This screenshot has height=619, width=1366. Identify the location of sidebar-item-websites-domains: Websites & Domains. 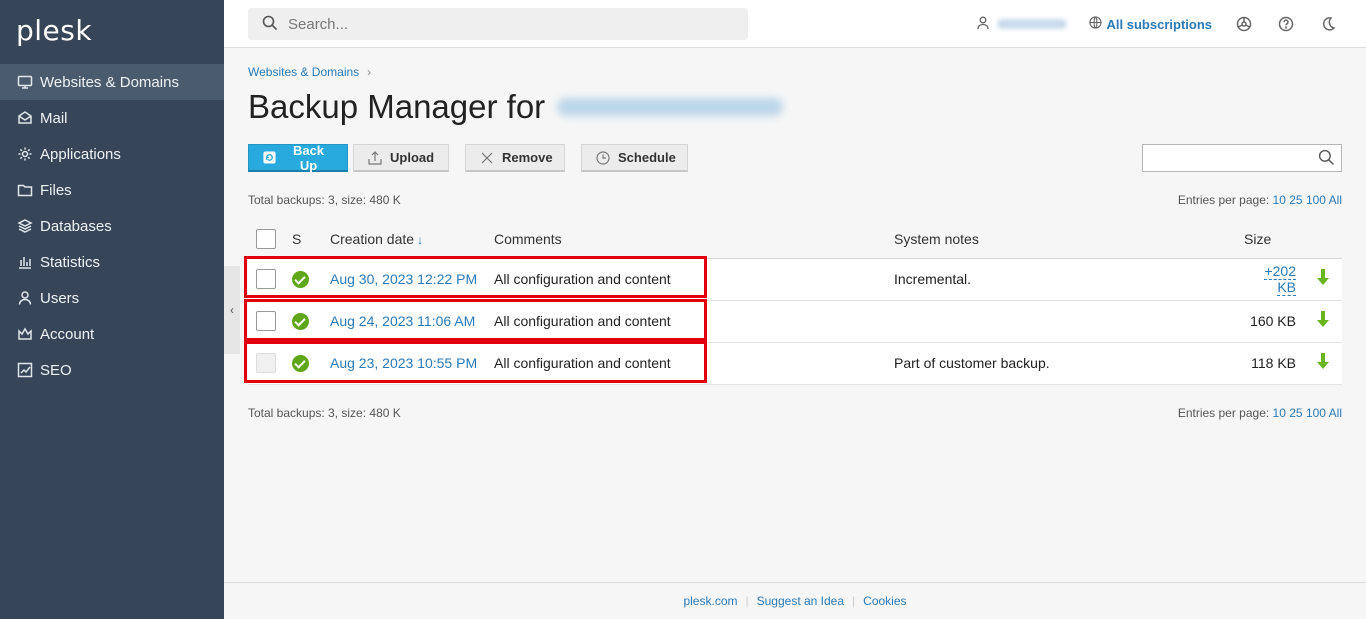
(112, 82).